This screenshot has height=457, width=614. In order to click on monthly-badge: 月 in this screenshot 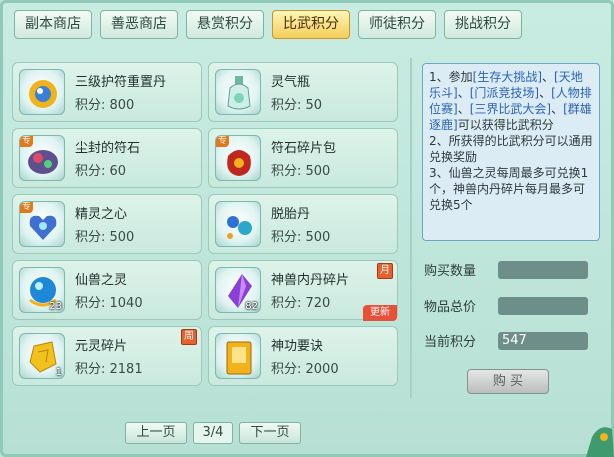, I will do `click(385, 271)`.